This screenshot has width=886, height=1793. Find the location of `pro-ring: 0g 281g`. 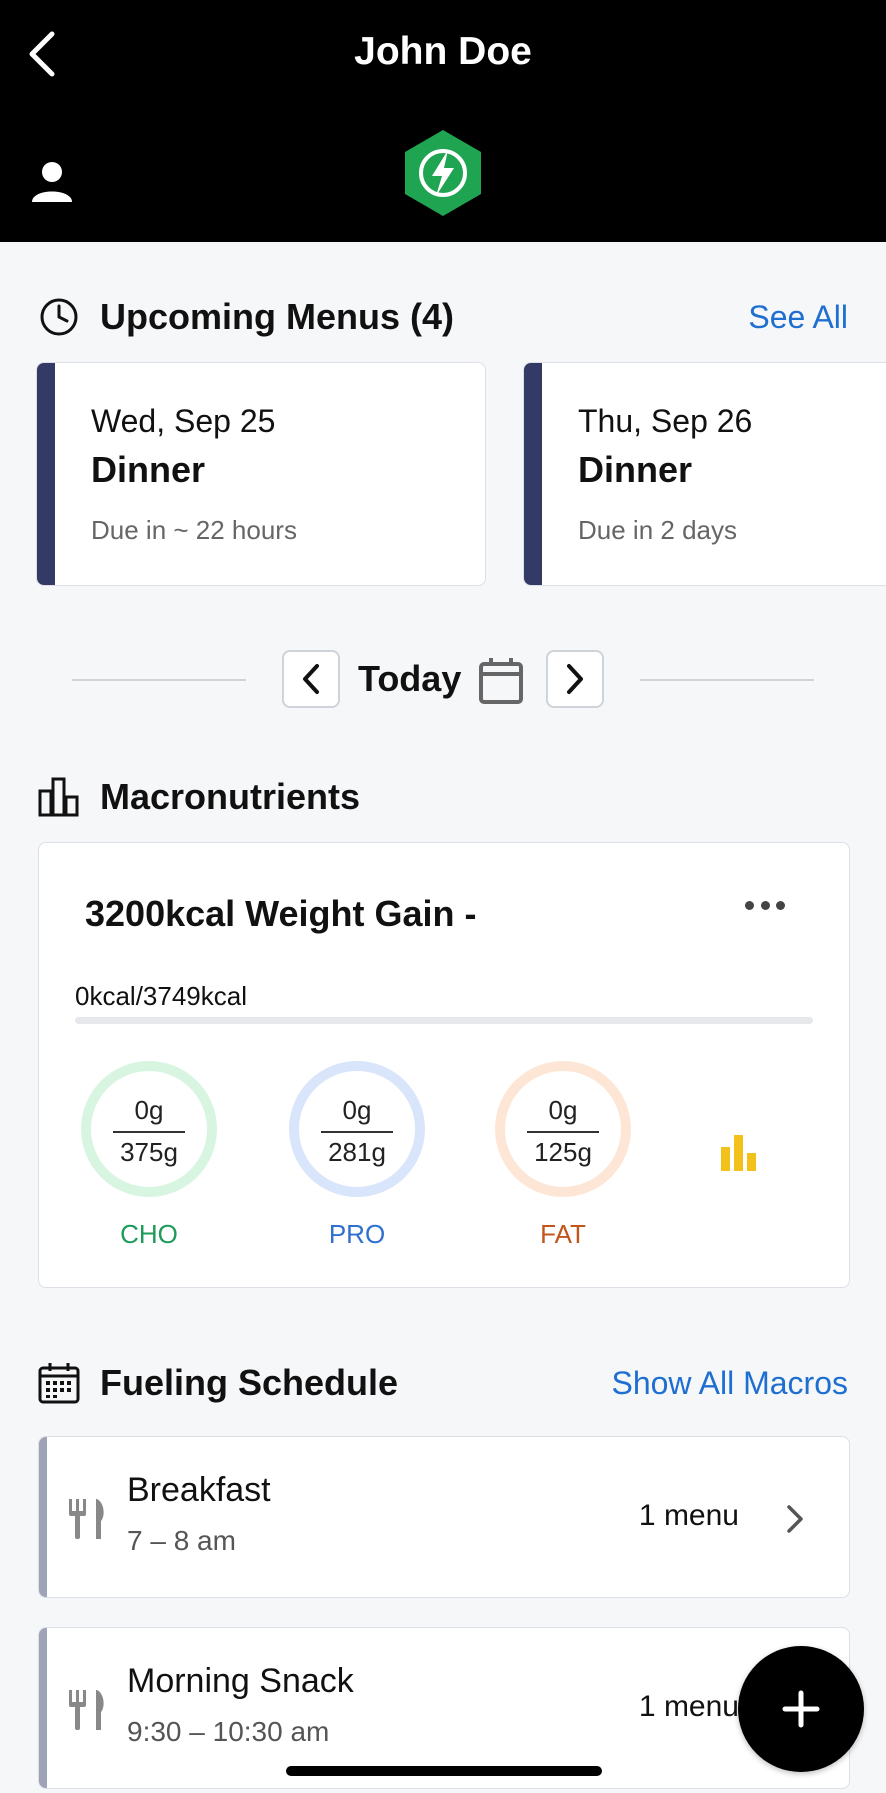

pro-ring: 0g 281g is located at coordinates (357, 1129).